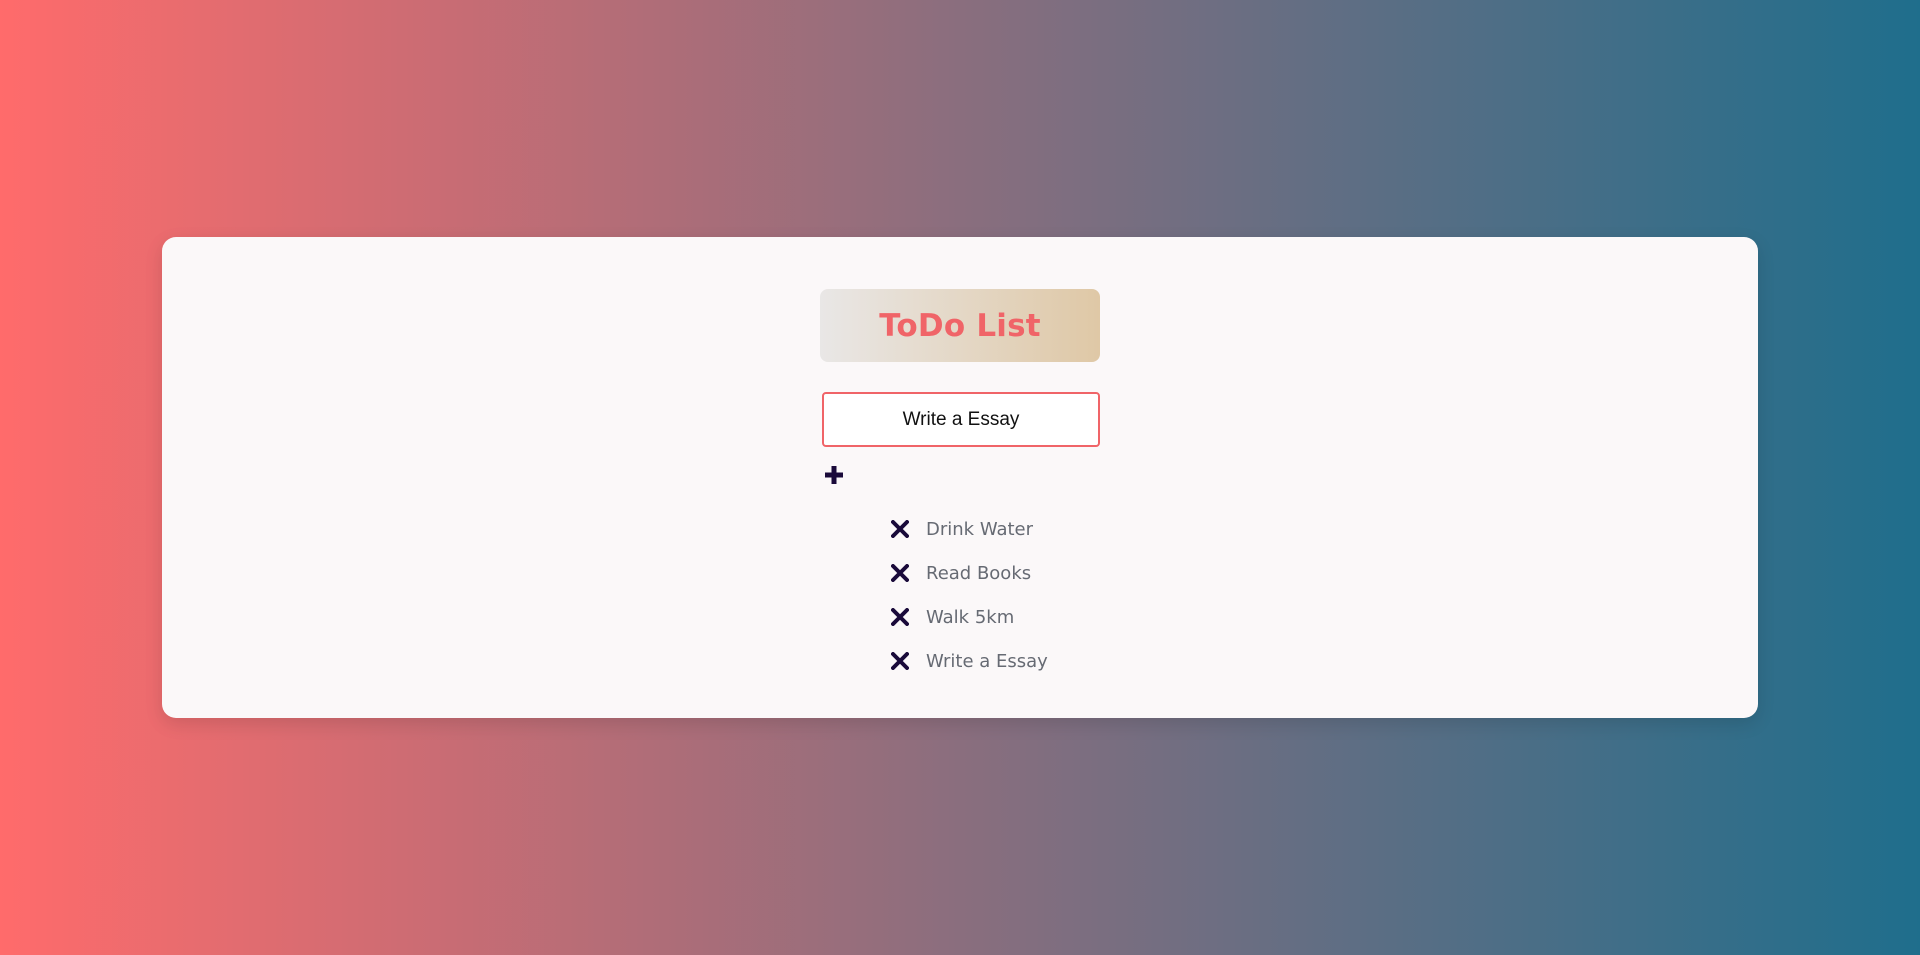  I want to click on todo-text: Drink Water, so click(980, 529).